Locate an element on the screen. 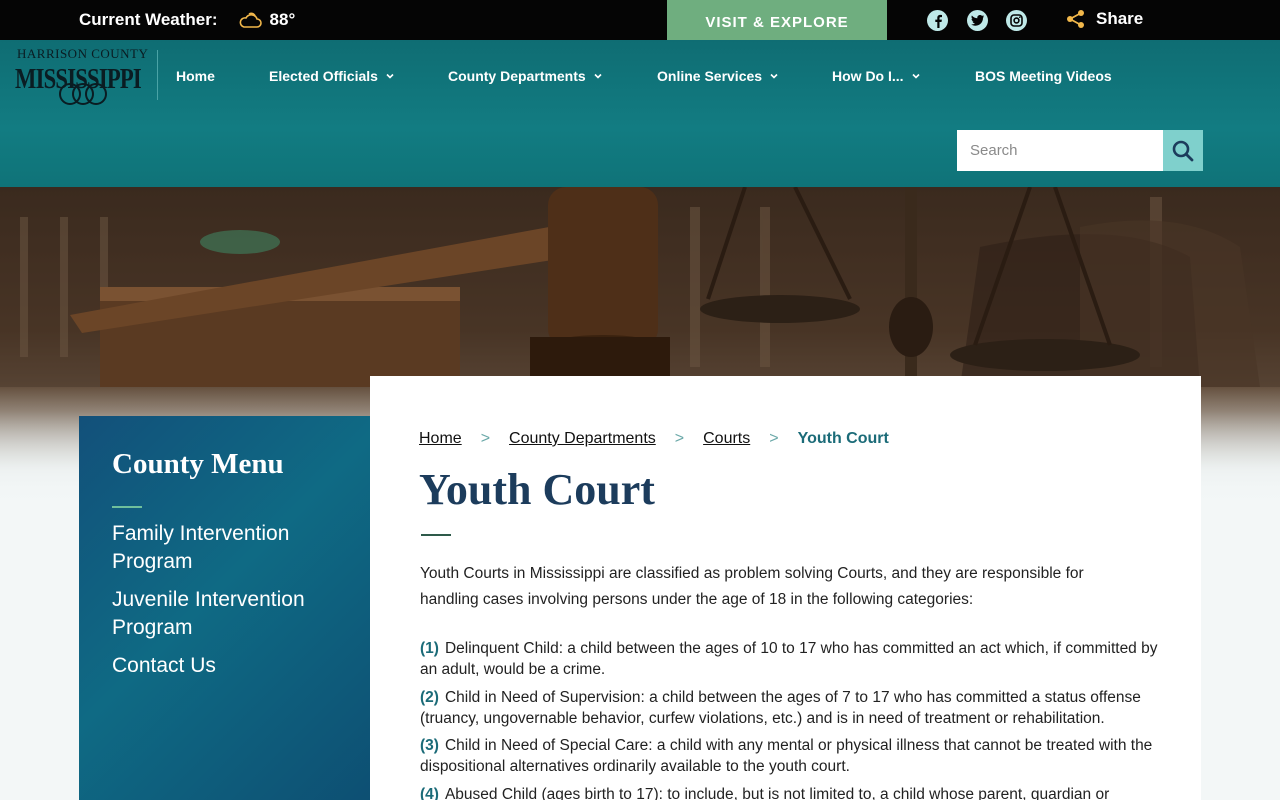 The width and height of the screenshot is (1280, 800). twitter-icon is located at coordinates (977, 20).